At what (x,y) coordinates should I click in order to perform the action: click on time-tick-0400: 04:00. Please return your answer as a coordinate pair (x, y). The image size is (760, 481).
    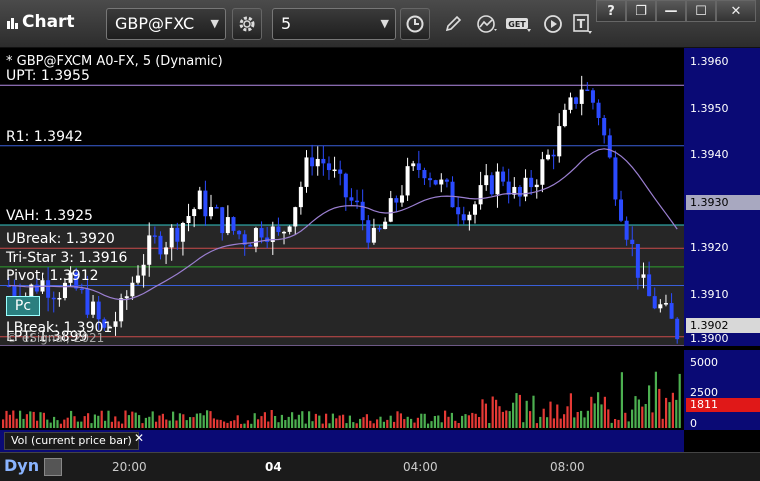
    Looking at the image, I should click on (420, 467).